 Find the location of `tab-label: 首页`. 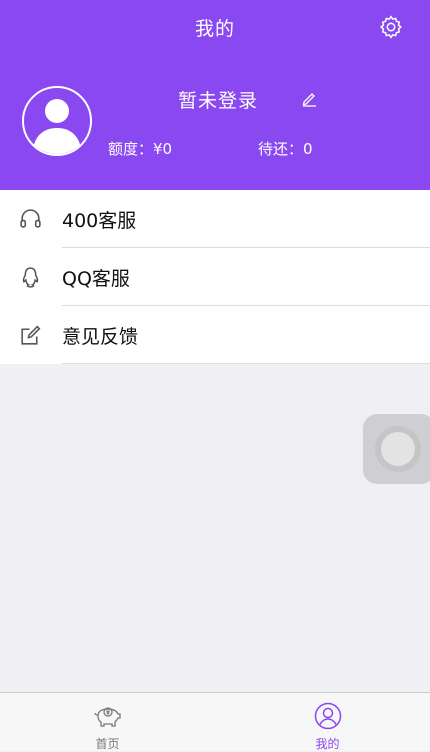

tab-label: 首页 is located at coordinates (107, 744).